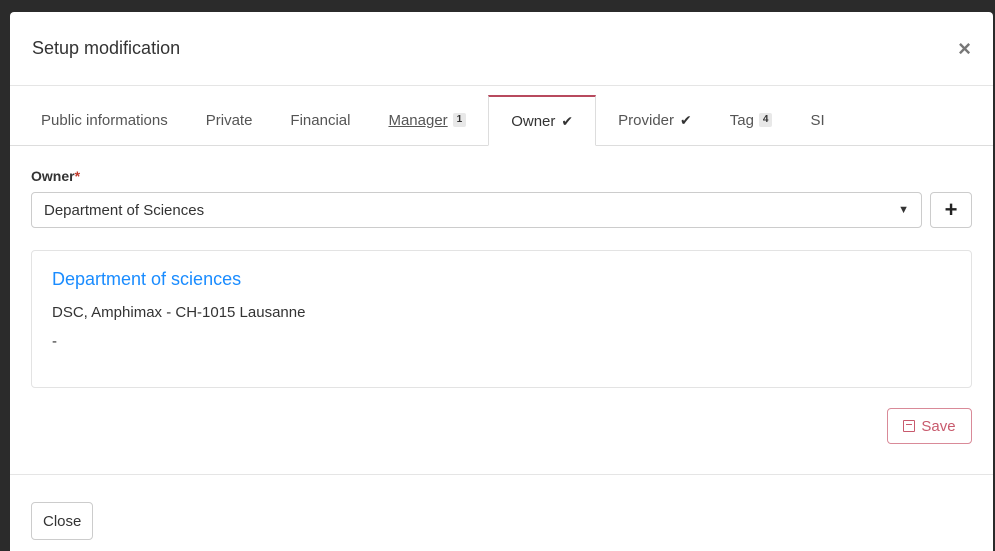 This screenshot has height=551, width=995. What do you see at coordinates (53, 176) in the screenshot?
I see `owner-label-text: Owner` at bounding box center [53, 176].